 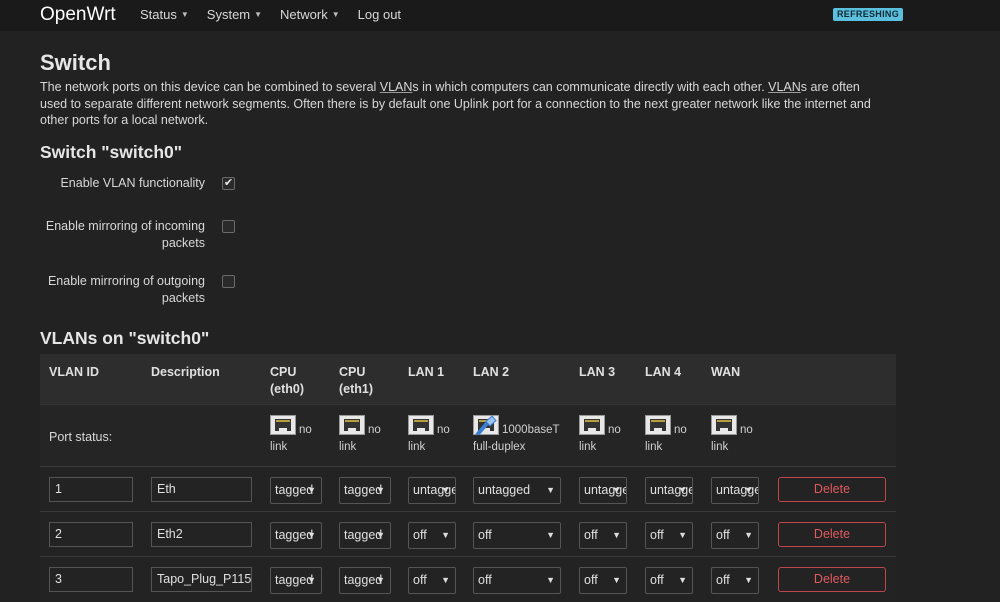 I want to click on header-vlan-id: VLAN ID, so click(x=74, y=372).